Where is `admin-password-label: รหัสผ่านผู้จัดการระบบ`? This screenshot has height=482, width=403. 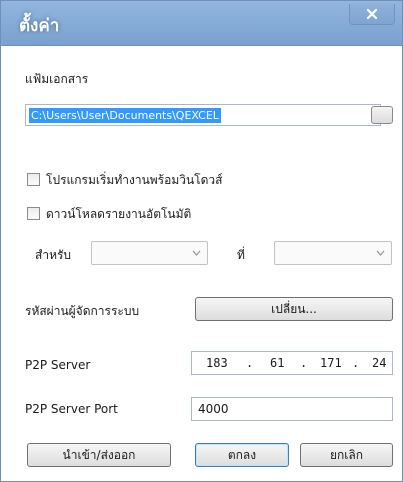
admin-password-label: รหัสผ่านผู้จัดการระบบ is located at coordinates (82, 311).